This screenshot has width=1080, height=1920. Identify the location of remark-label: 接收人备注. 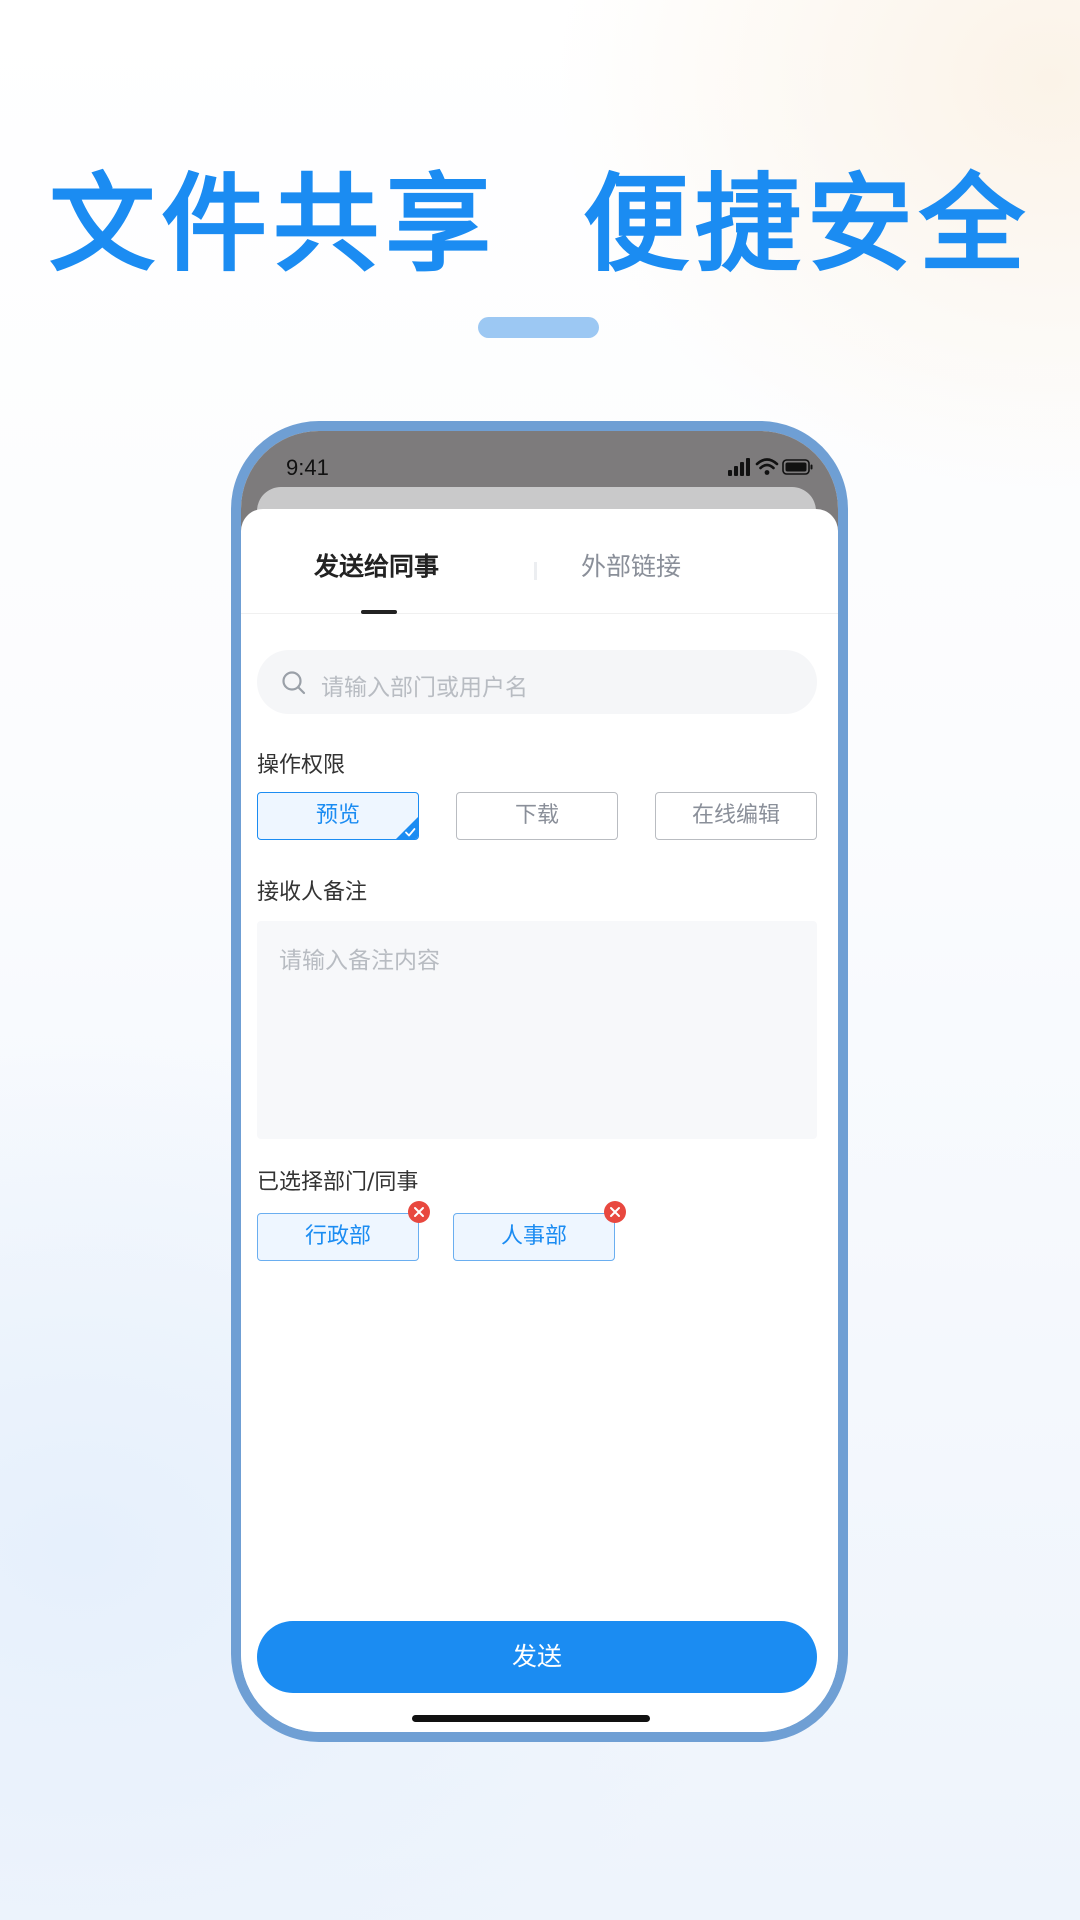
(312, 892).